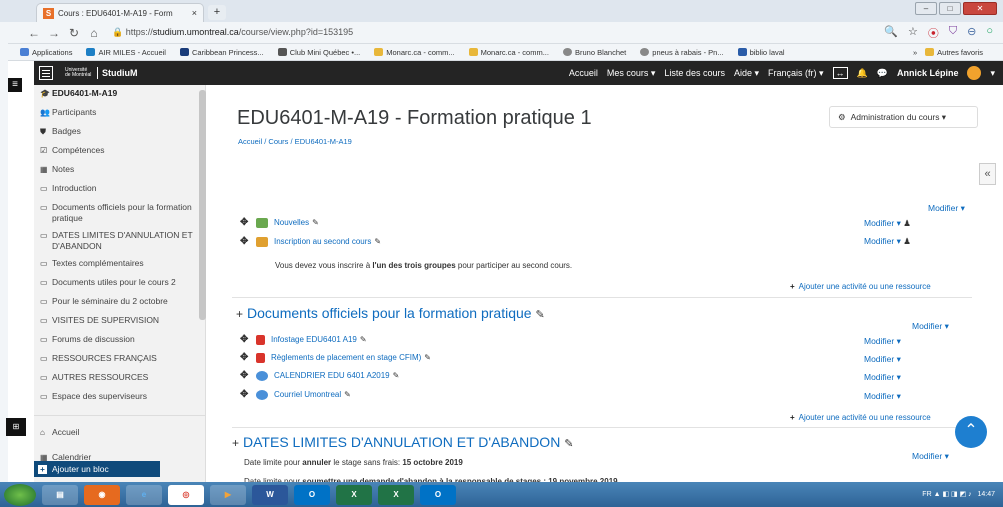 The image size is (1003, 507). Describe the element at coordinates (46, 52) in the screenshot. I see `bookmark-apps: Applications` at that location.